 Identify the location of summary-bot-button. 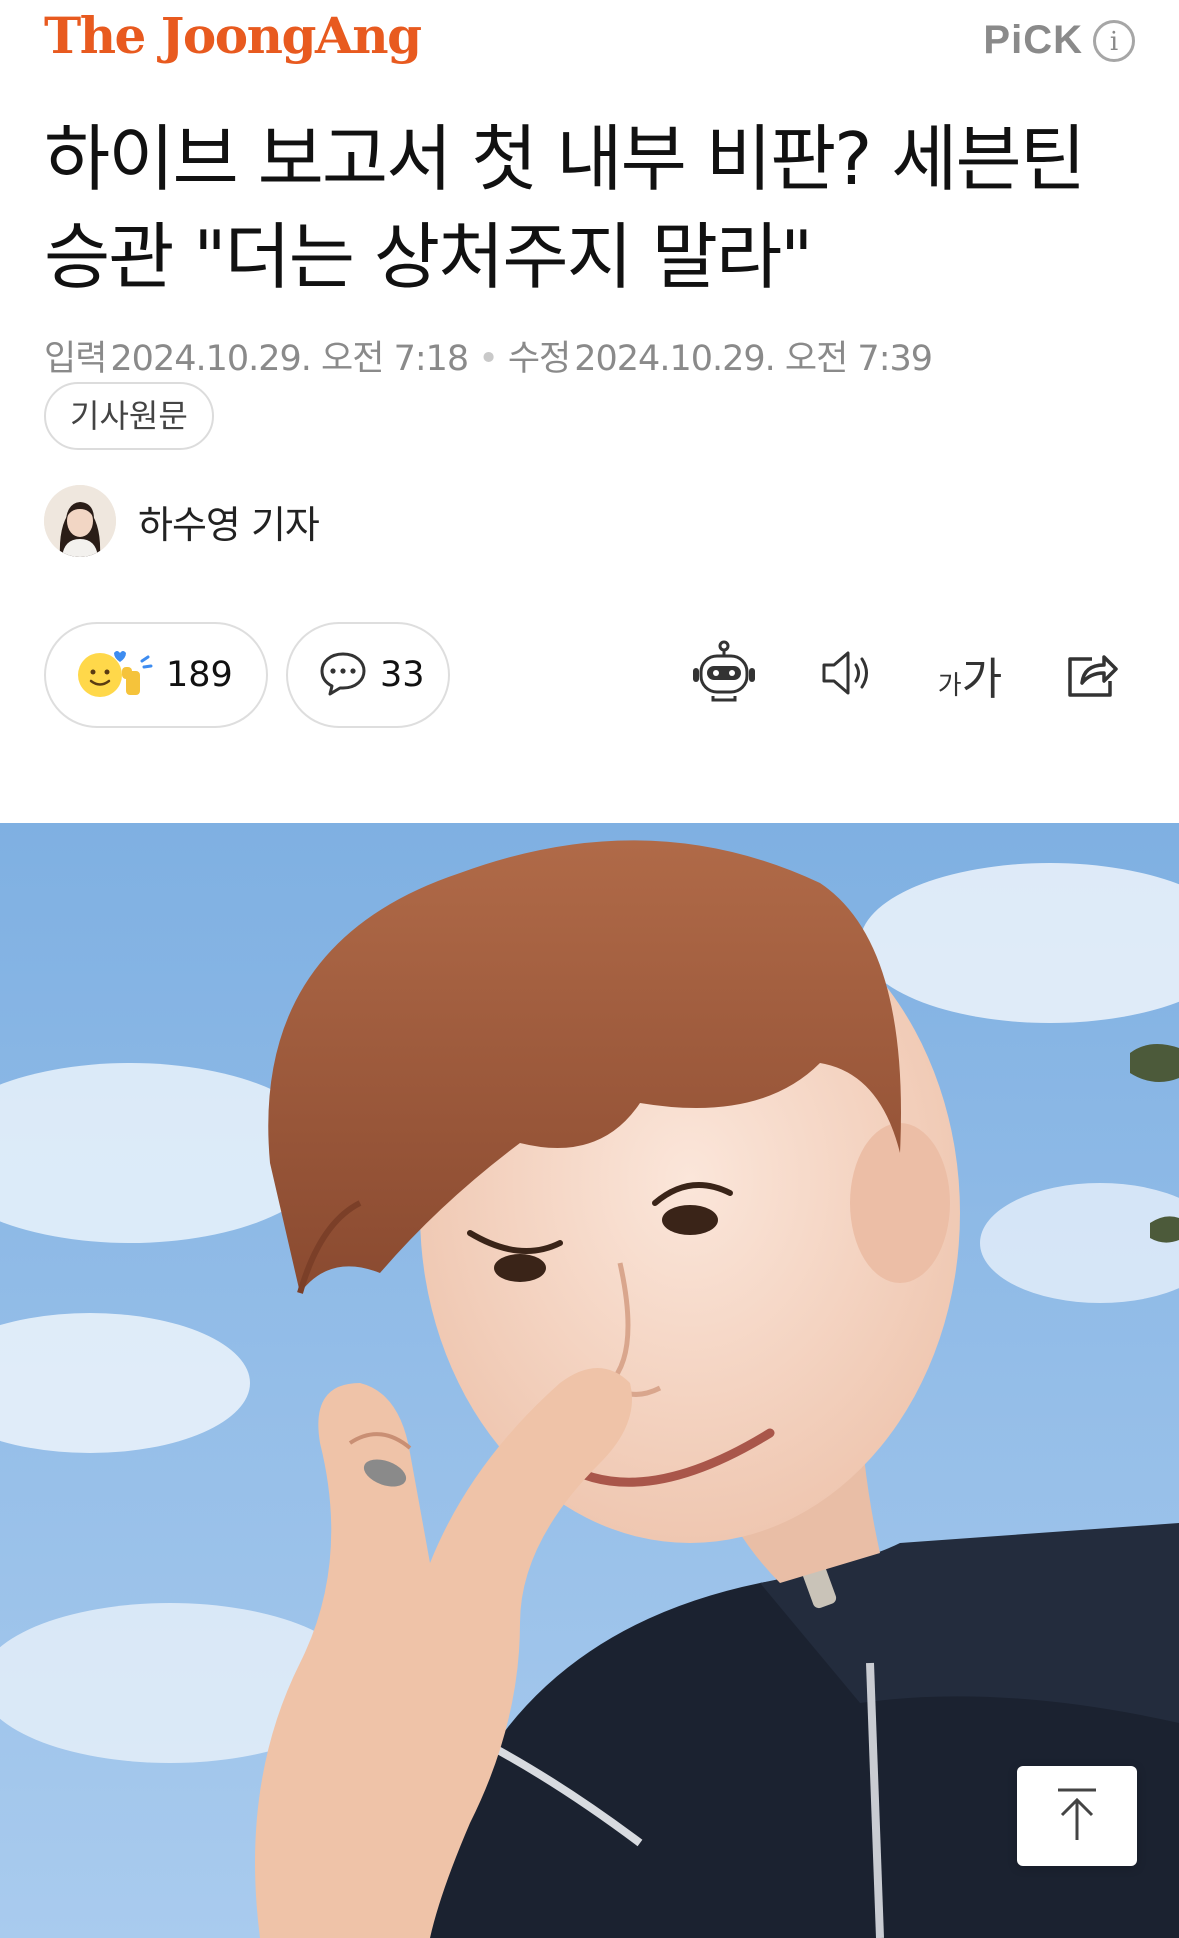
(724, 675).